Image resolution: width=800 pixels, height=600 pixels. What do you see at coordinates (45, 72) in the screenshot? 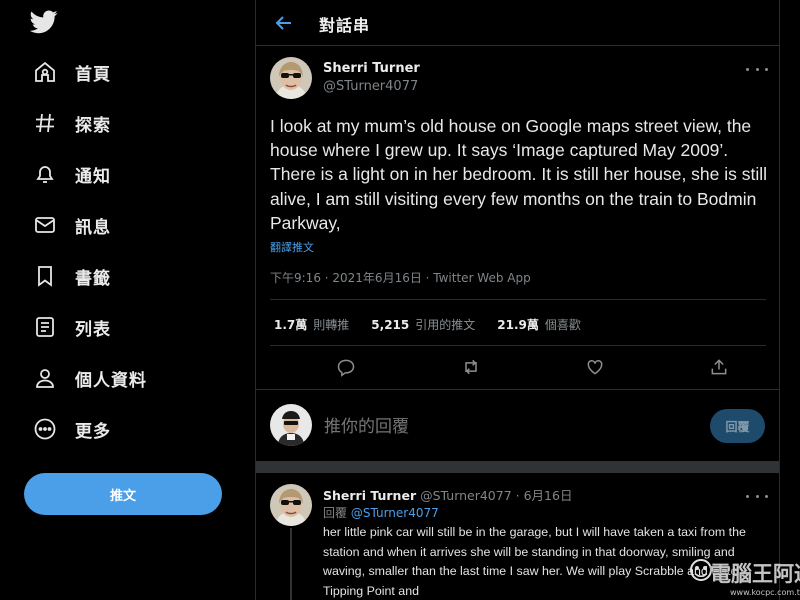
I see `home-icon` at bounding box center [45, 72].